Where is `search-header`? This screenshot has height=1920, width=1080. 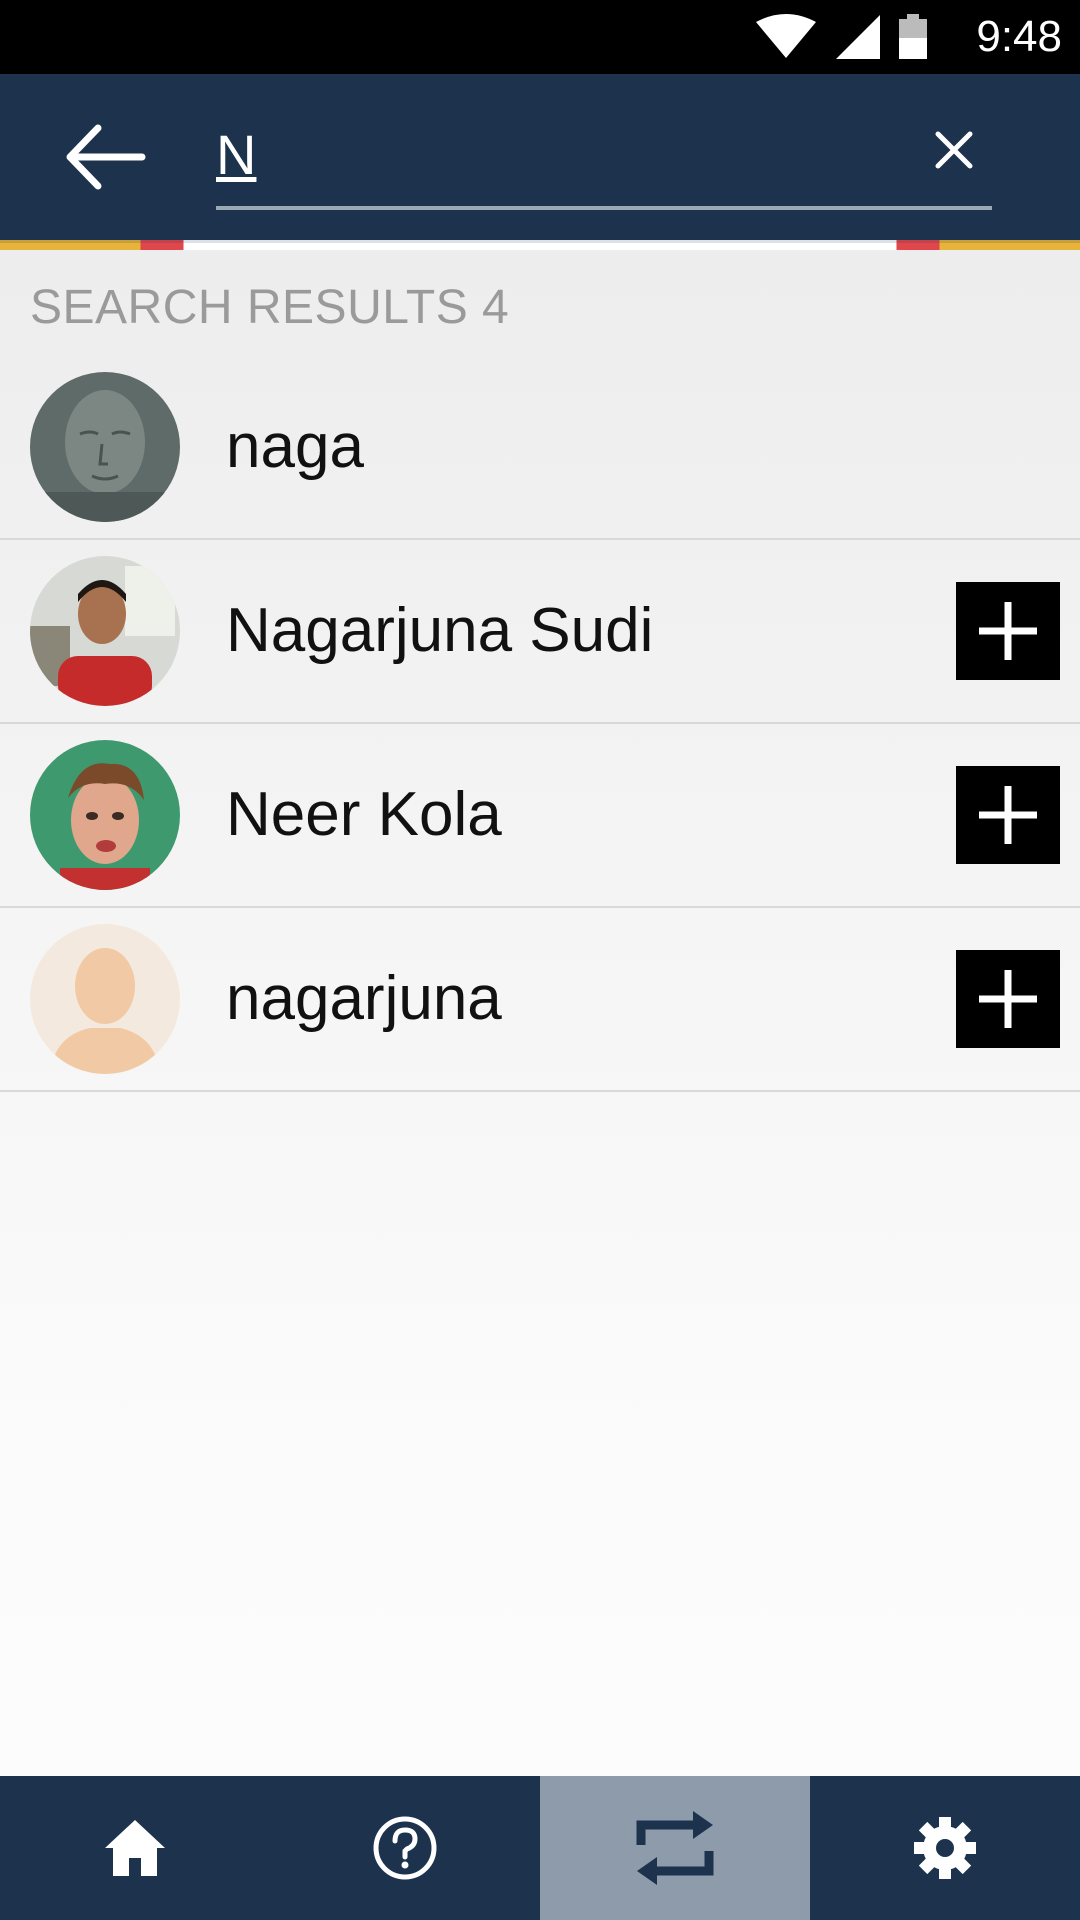 search-header is located at coordinates (540, 157).